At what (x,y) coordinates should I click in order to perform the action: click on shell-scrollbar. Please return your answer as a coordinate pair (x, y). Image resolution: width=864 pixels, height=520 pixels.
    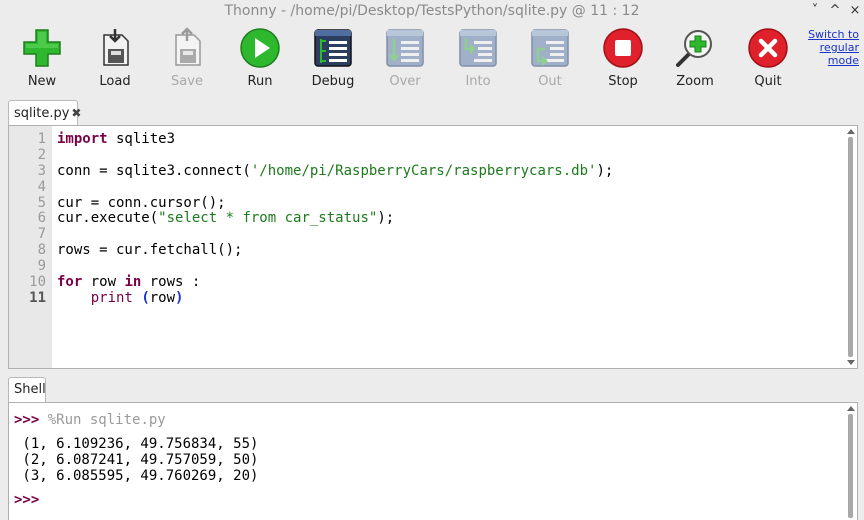
    Looking at the image, I should click on (851, 462).